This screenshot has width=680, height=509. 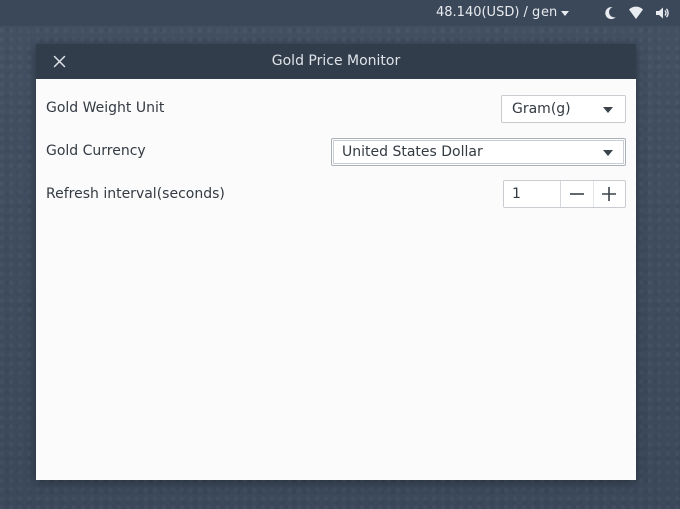 I want to click on refresh-interval-input, so click(x=532, y=194).